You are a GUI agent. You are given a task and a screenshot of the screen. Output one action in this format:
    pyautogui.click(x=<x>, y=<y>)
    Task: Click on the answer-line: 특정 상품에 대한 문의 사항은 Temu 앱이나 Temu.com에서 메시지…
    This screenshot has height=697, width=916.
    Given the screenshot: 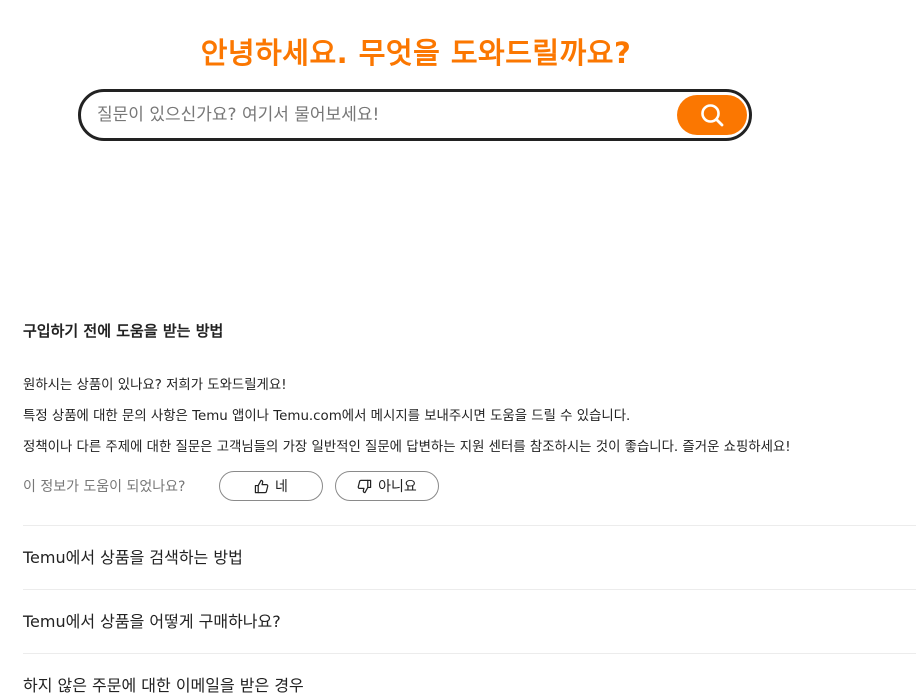 What is the action you would take?
    pyautogui.click(x=327, y=416)
    